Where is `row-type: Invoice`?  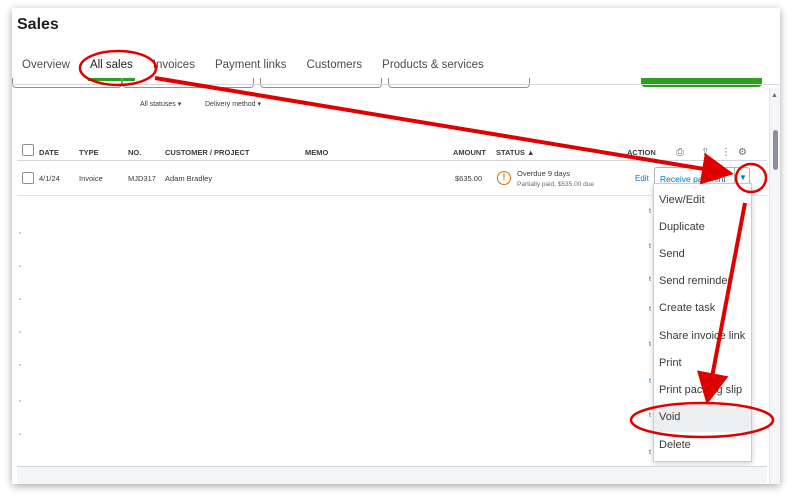
row-type: Invoice is located at coordinates (91, 178).